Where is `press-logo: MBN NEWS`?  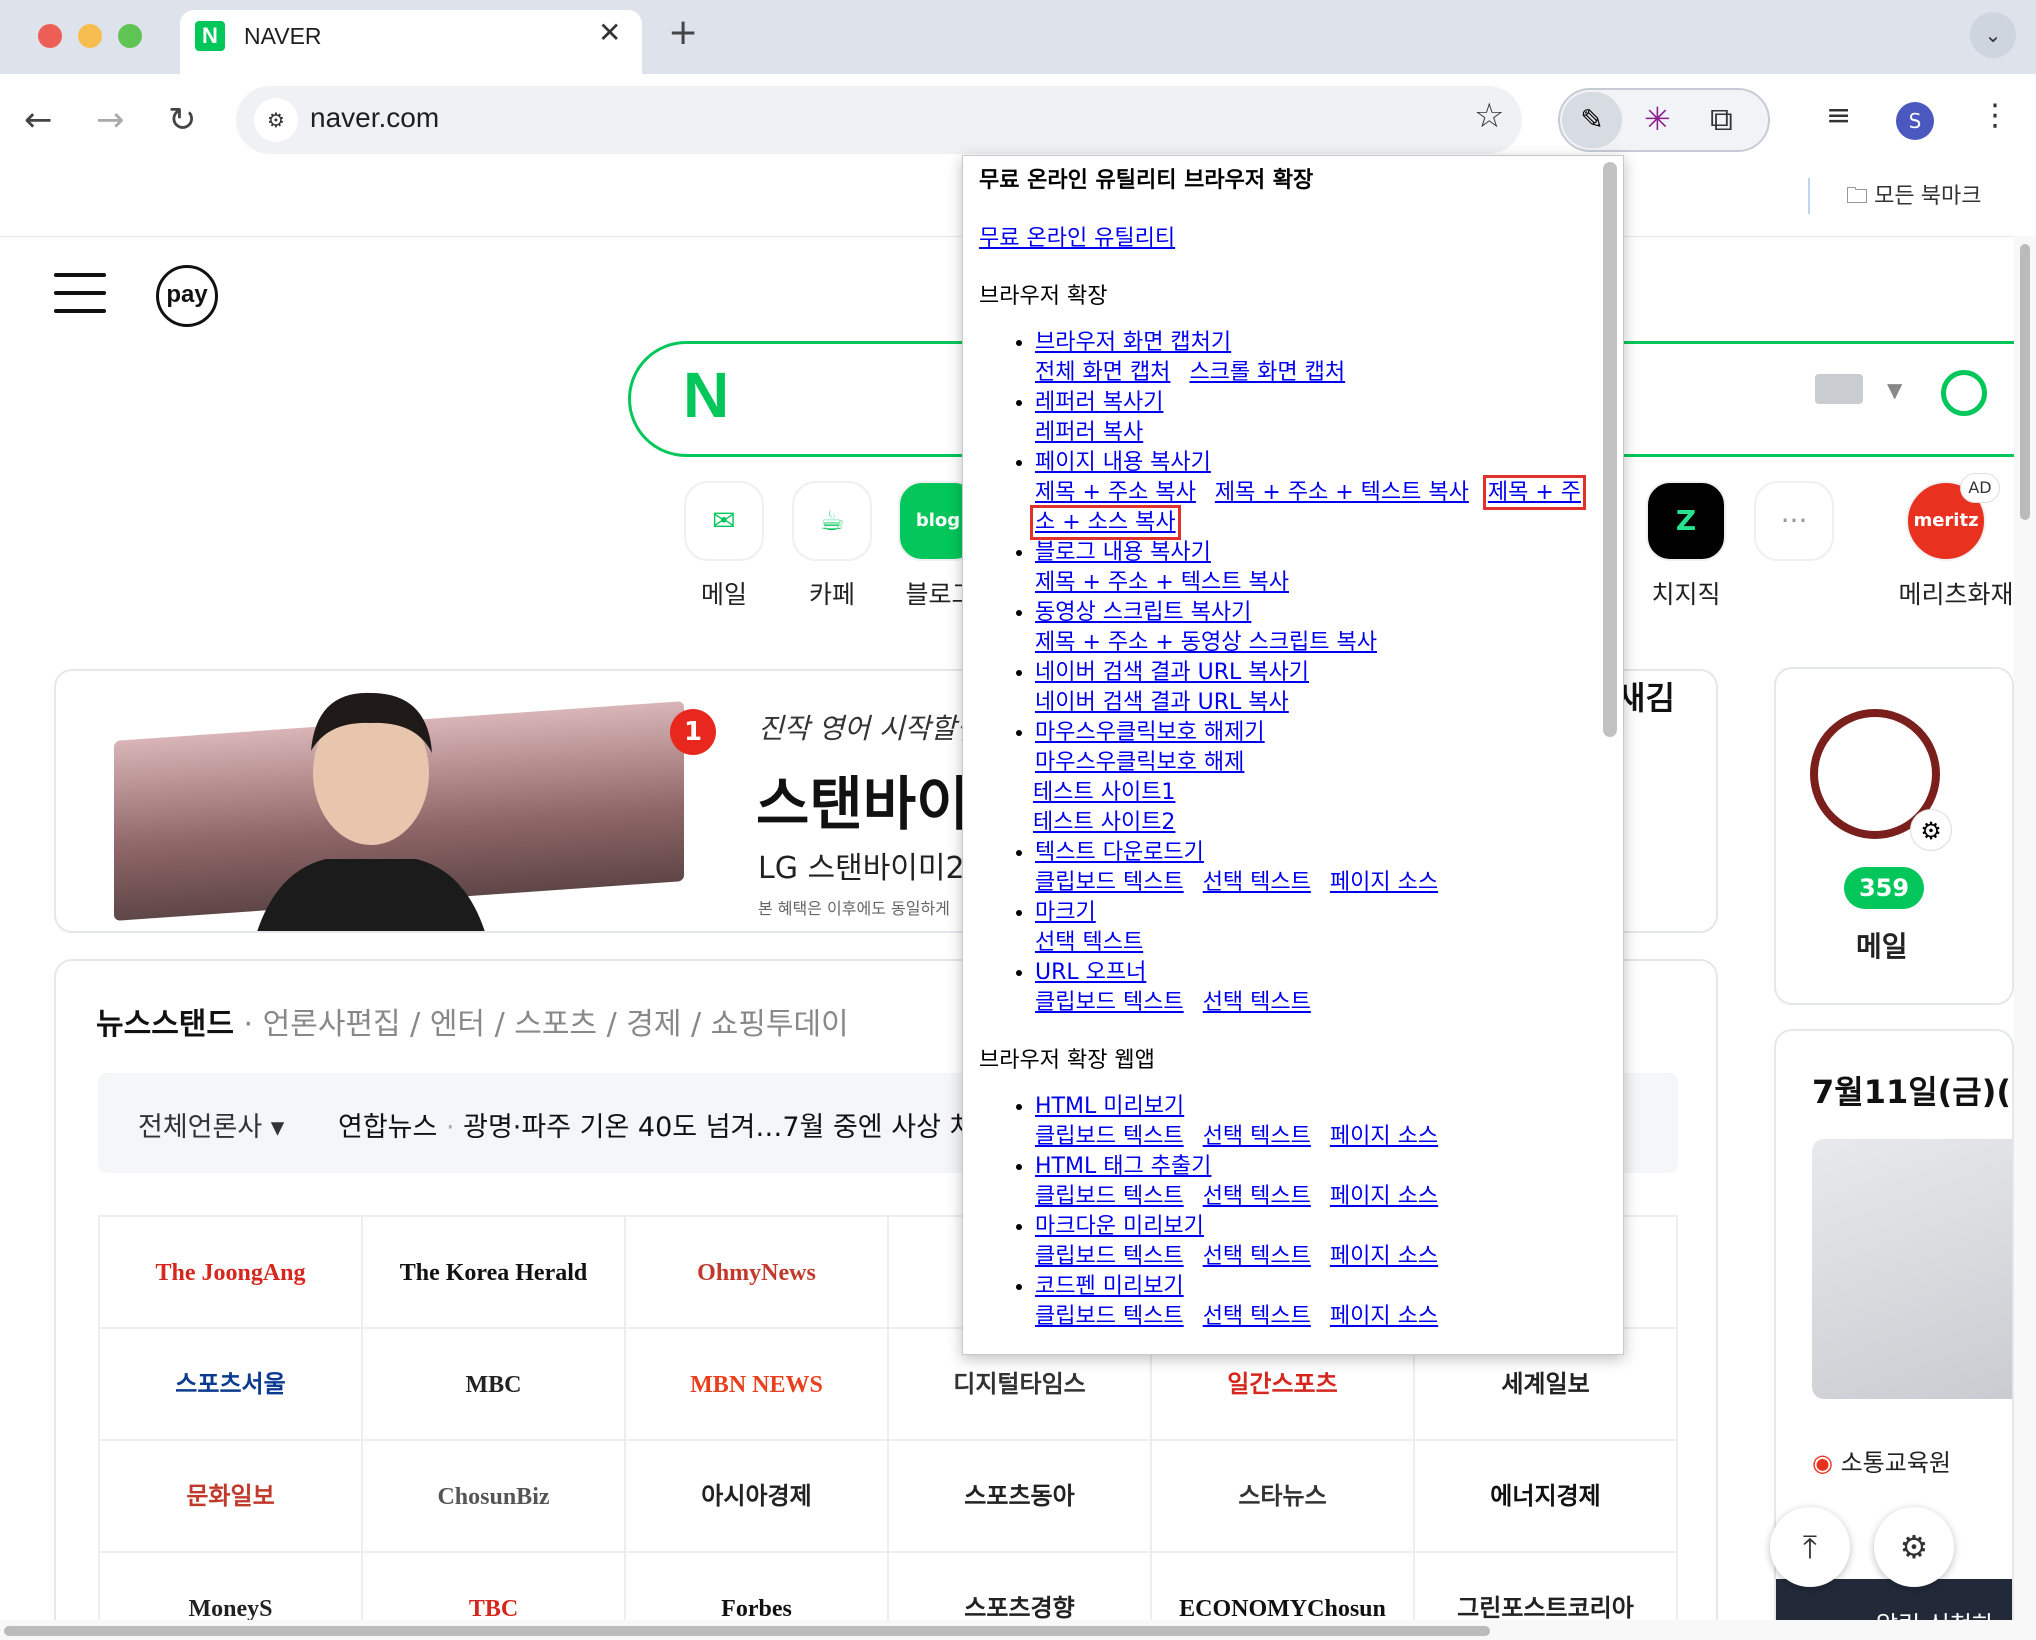 press-logo: MBN NEWS is located at coordinates (757, 1385).